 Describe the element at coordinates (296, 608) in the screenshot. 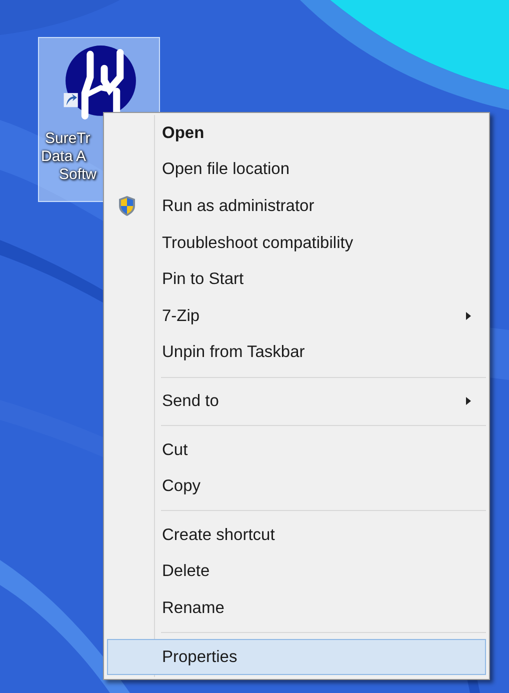

I see `menu-item: Rename` at that location.